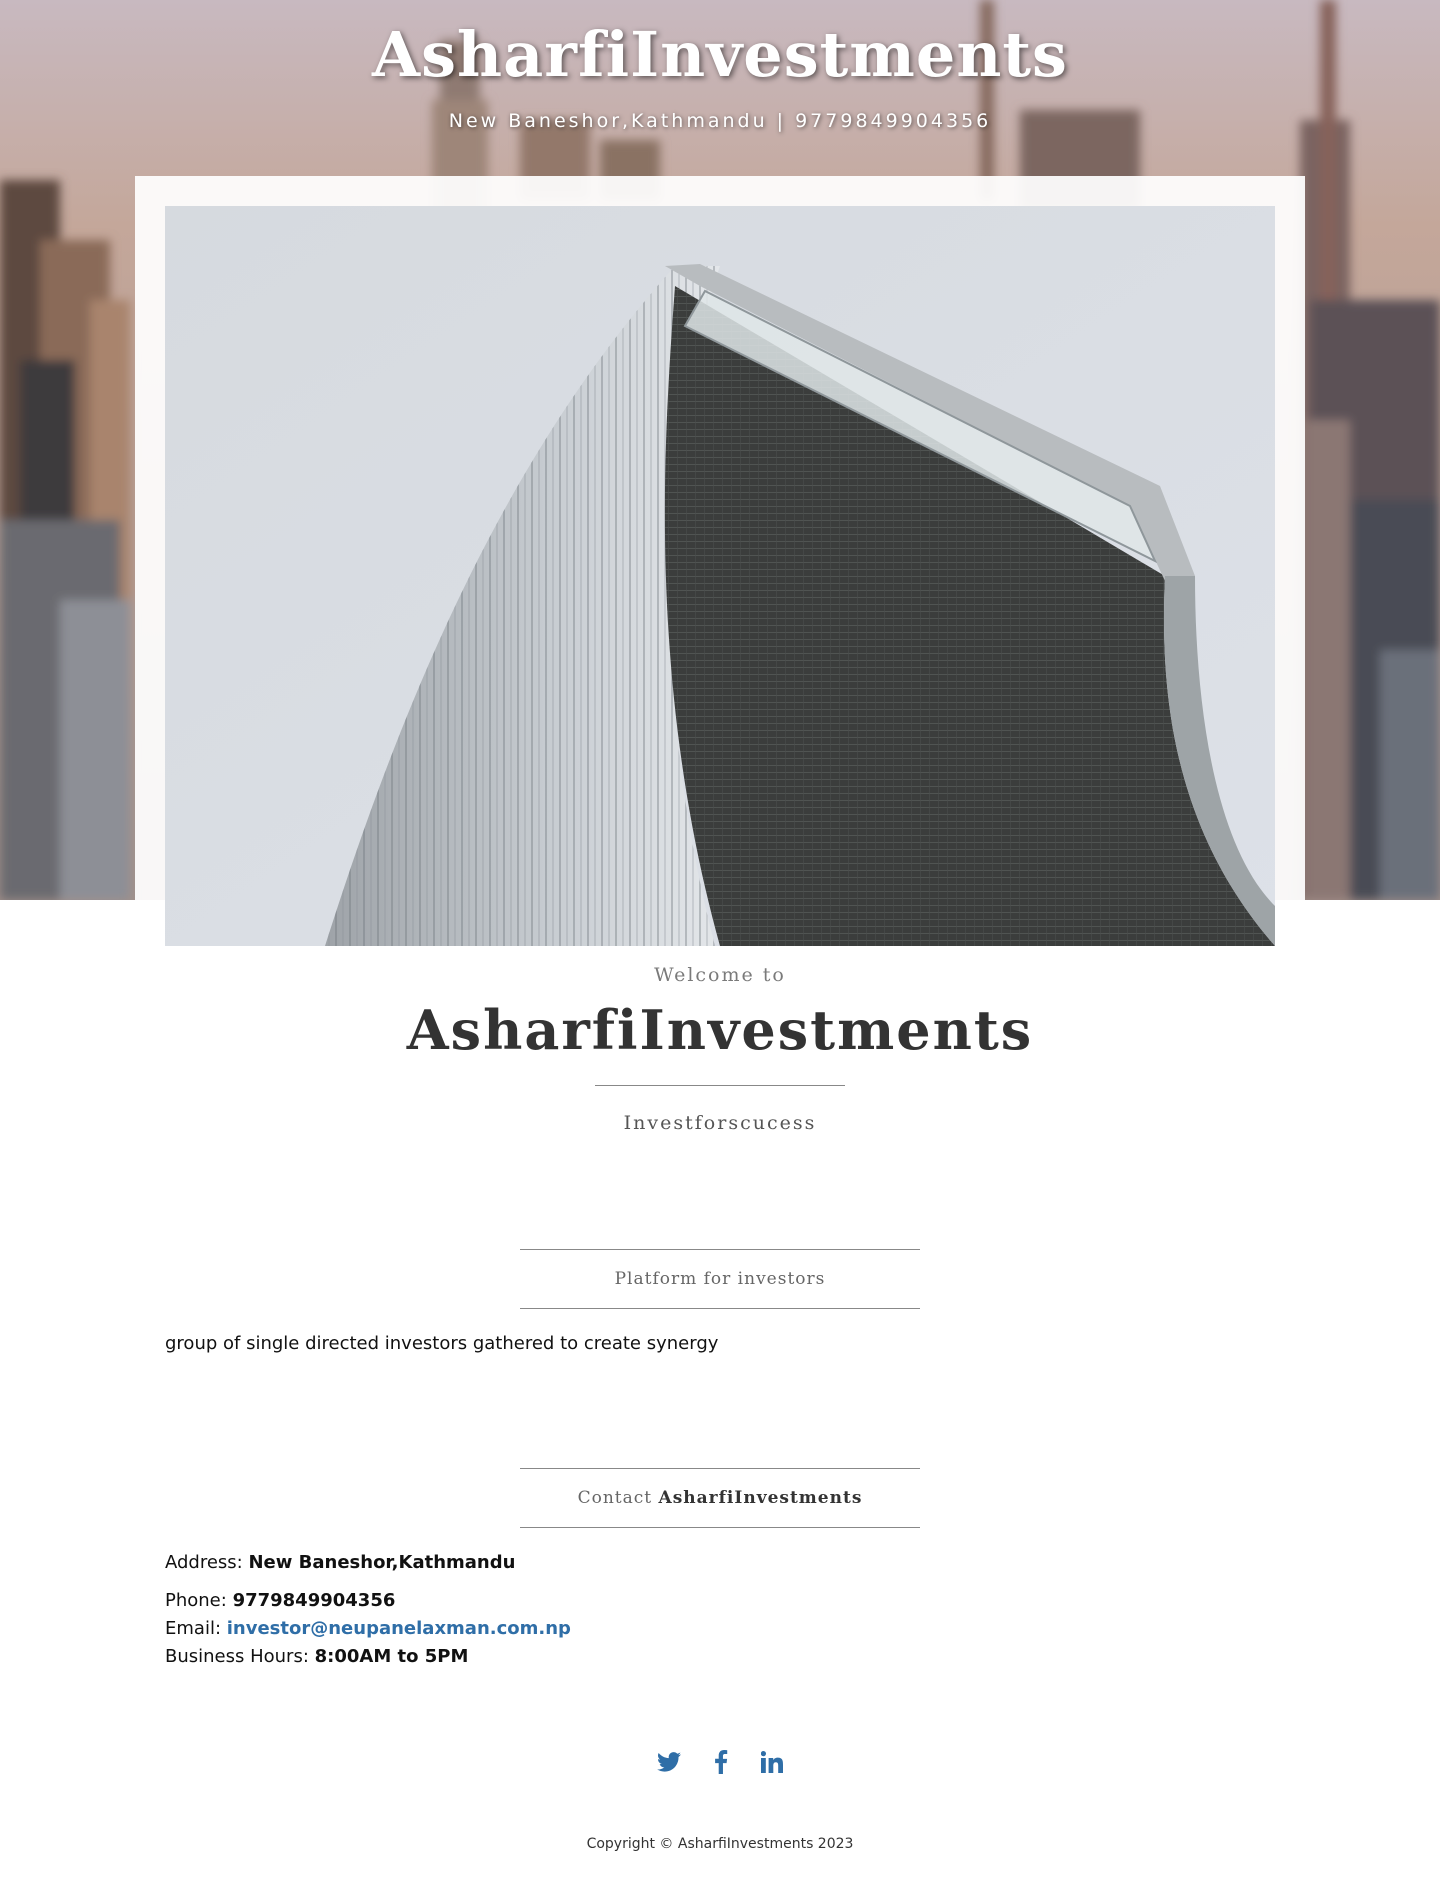 The height and width of the screenshot is (1877, 1440). I want to click on contact-section-heading: Contact AsharfiInvestments, so click(720, 1498).